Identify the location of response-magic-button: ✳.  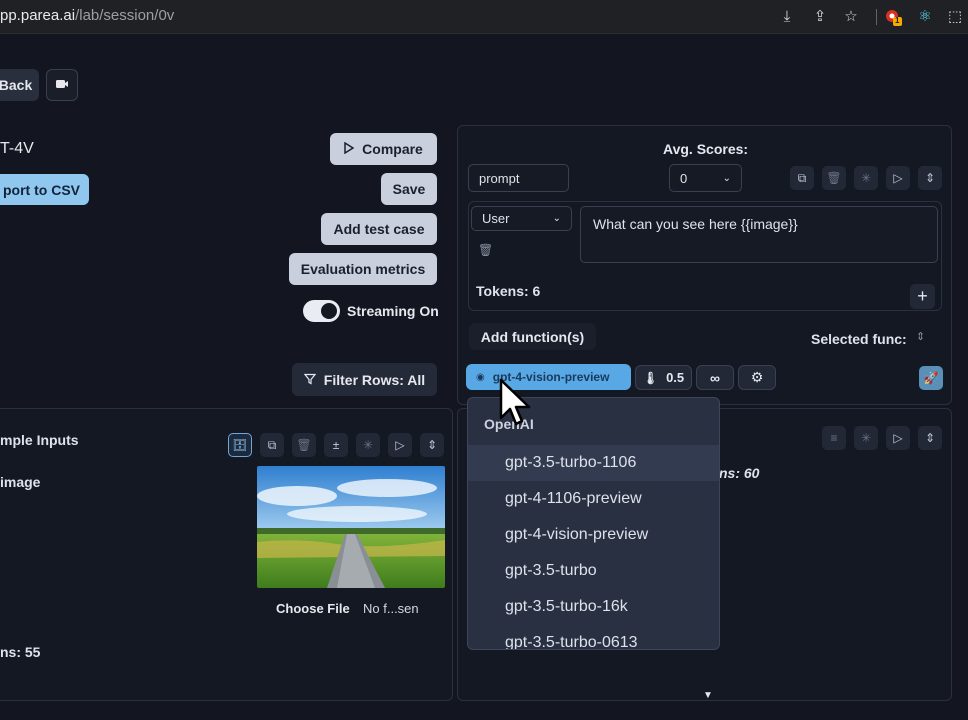
(866, 438).